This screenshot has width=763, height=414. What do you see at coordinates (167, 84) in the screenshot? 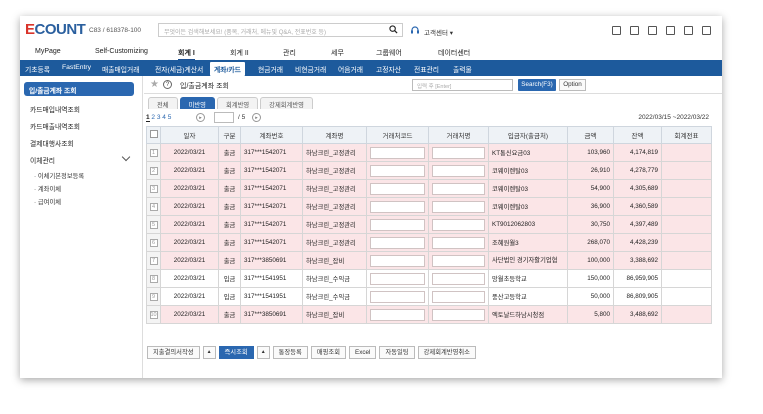
I see `help-icon: ?` at bounding box center [167, 84].